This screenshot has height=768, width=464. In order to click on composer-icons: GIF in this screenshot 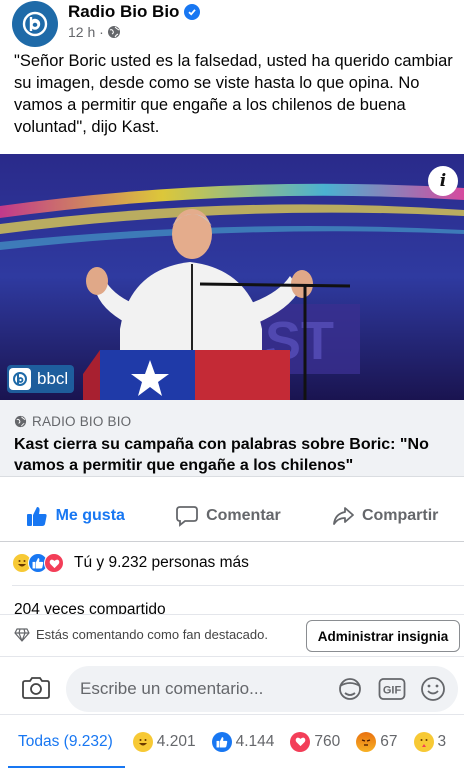, I will do `click(391, 689)`.